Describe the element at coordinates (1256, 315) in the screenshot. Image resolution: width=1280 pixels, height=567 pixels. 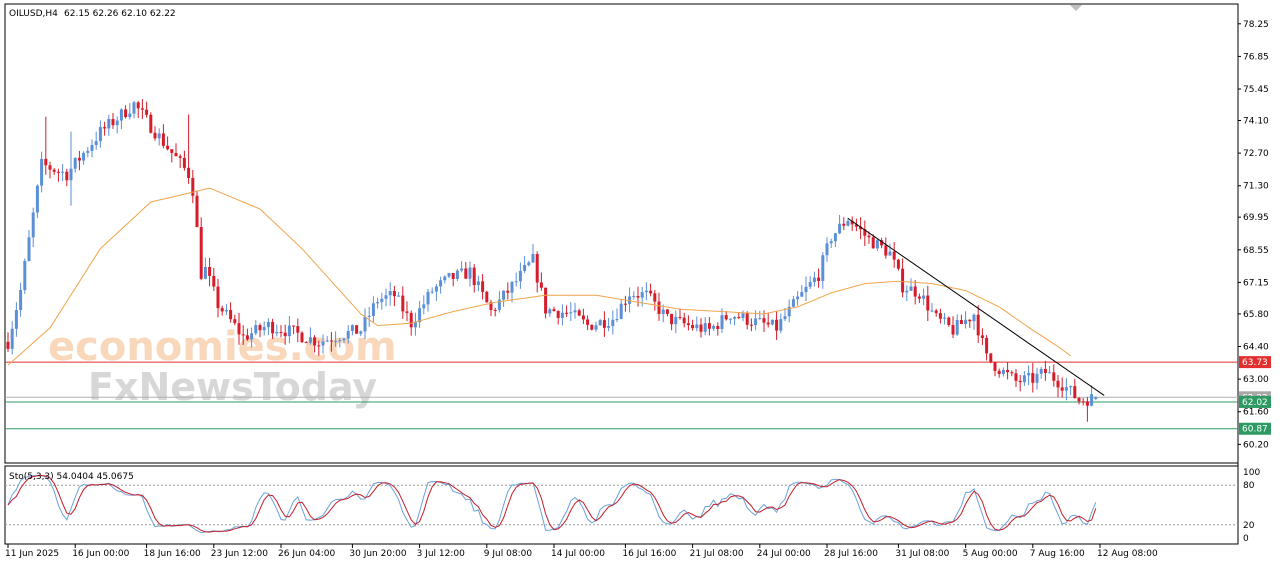
I see `y-tick-label: 65.80` at that location.